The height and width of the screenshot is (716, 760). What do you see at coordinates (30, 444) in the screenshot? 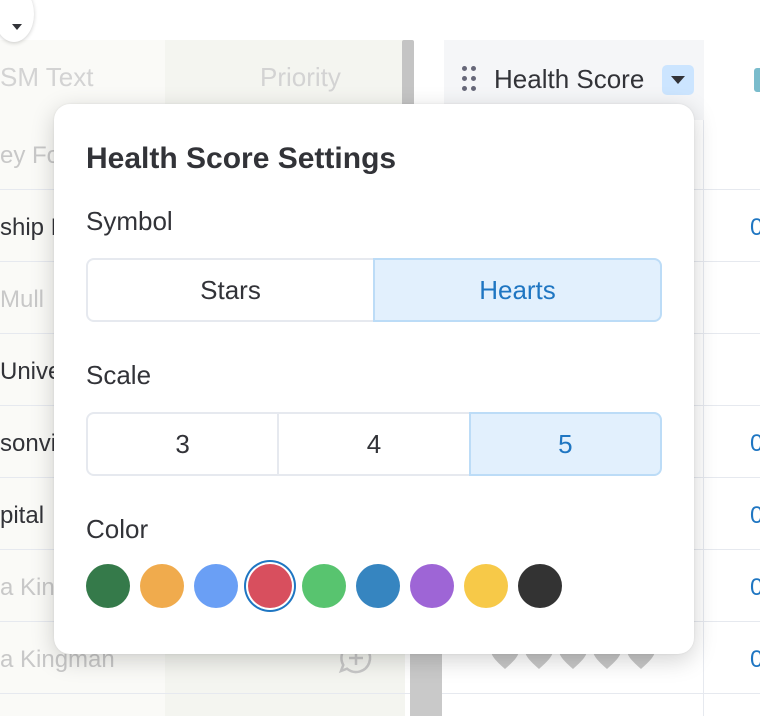
I see `item-name: sonvil` at bounding box center [30, 444].